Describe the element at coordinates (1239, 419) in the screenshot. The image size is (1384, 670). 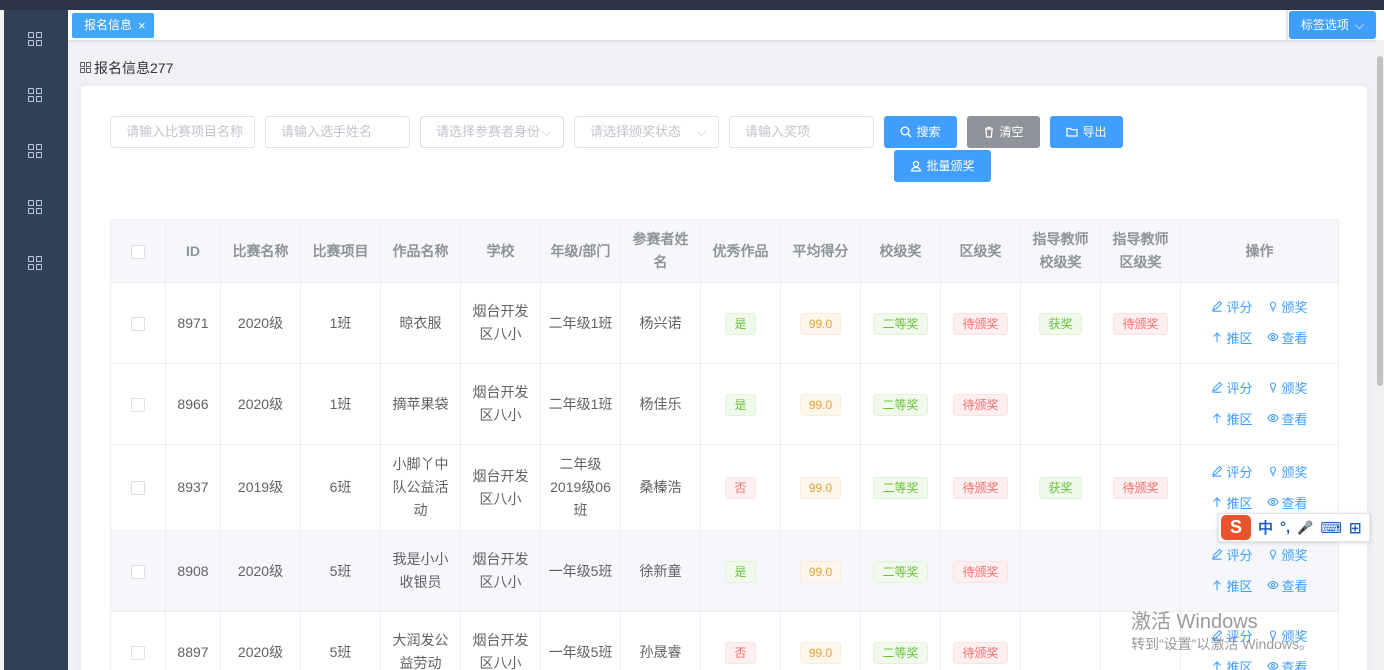
I see `recommend-link-label: 推区` at that location.